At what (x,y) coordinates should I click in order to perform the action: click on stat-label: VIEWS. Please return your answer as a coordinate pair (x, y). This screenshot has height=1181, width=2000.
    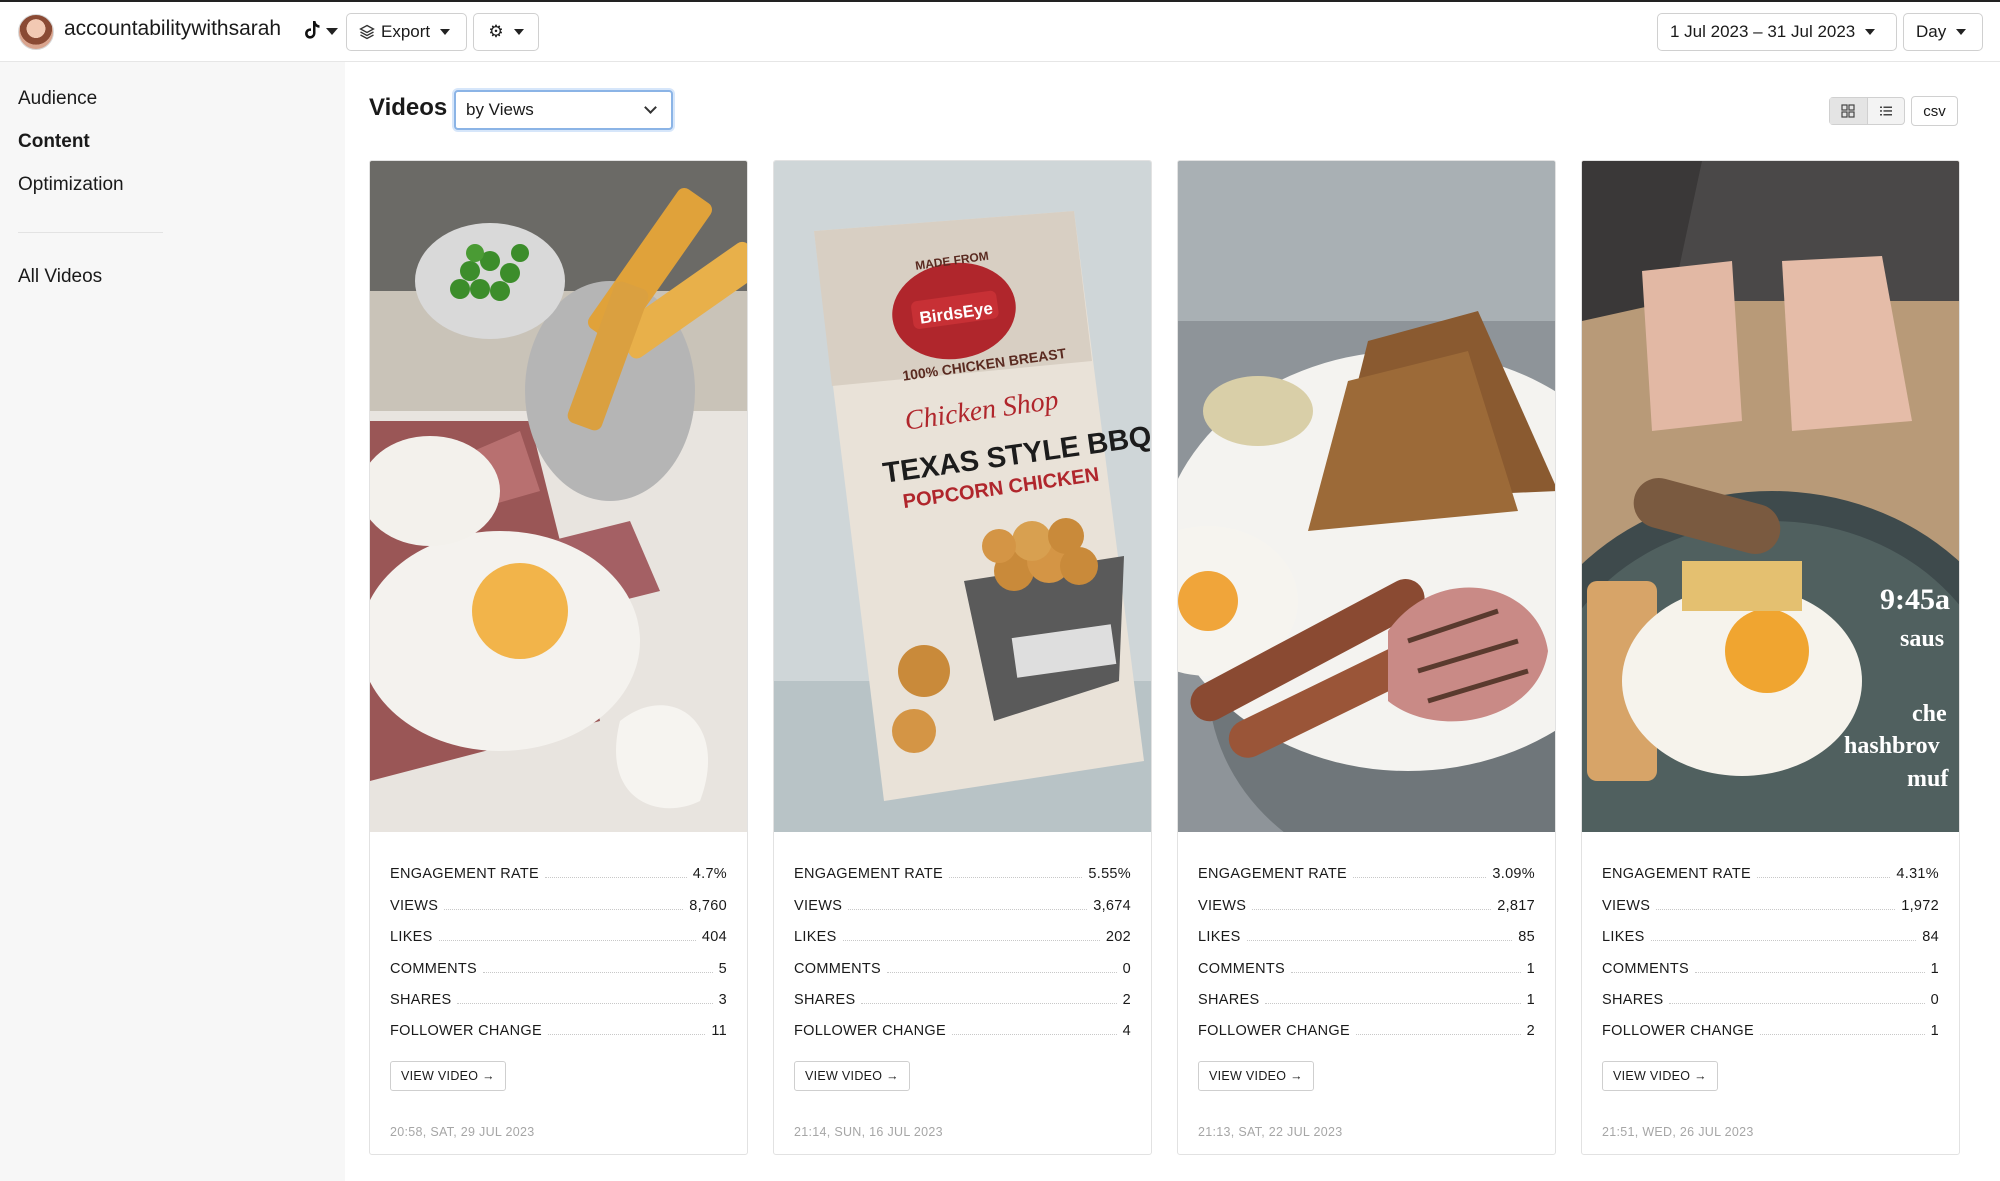
    Looking at the image, I should click on (414, 905).